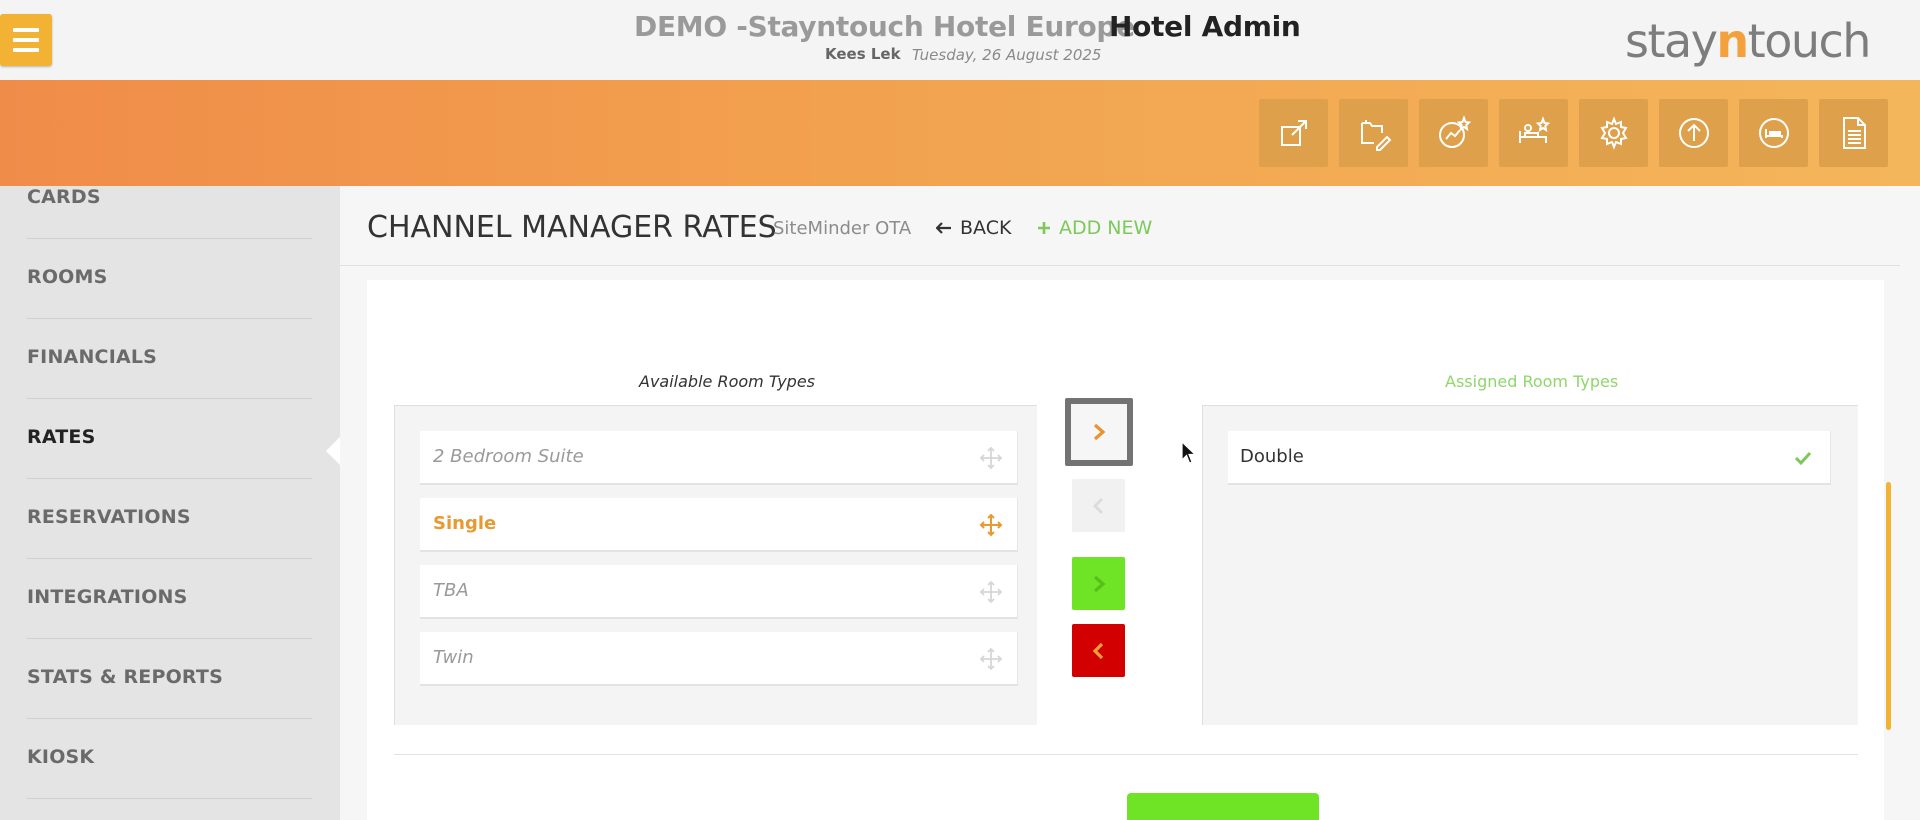 The image size is (1920, 820). I want to click on room-service-icon, so click(1534, 129).